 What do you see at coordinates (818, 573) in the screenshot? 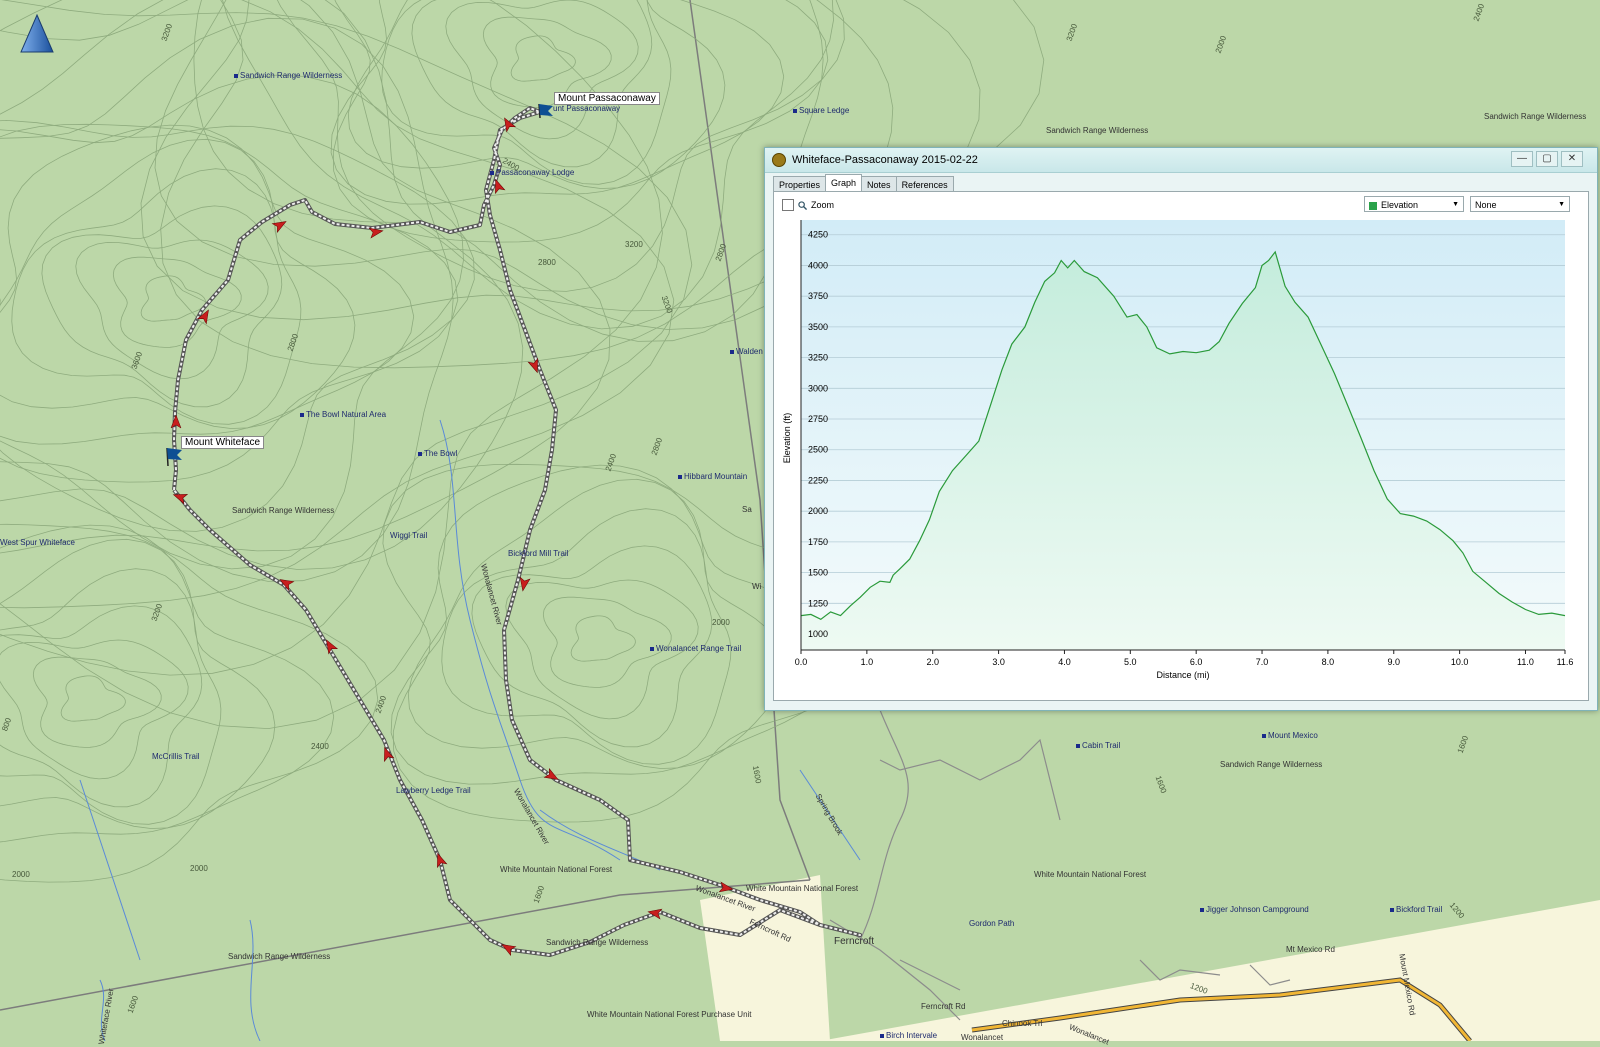
I see `y-tick-label: 1500` at bounding box center [818, 573].